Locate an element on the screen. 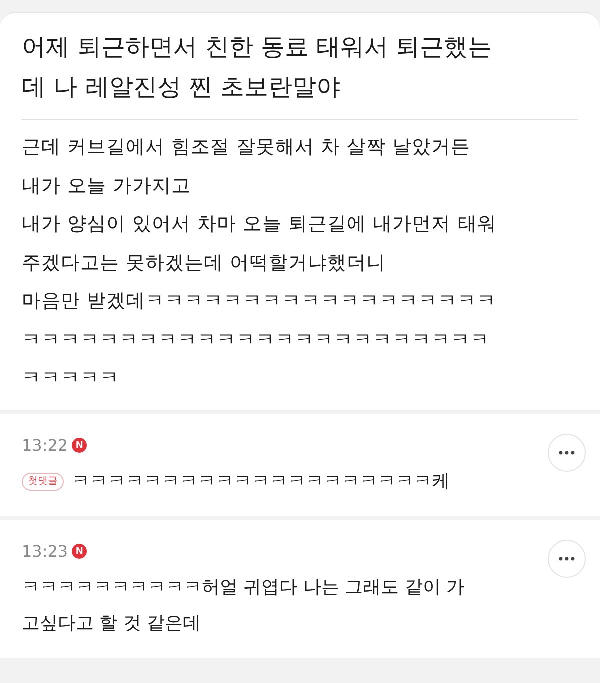 The height and width of the screenshot is (683, 600). first-comment-badge: 첫댓글 is located at coordinates (43, 481).